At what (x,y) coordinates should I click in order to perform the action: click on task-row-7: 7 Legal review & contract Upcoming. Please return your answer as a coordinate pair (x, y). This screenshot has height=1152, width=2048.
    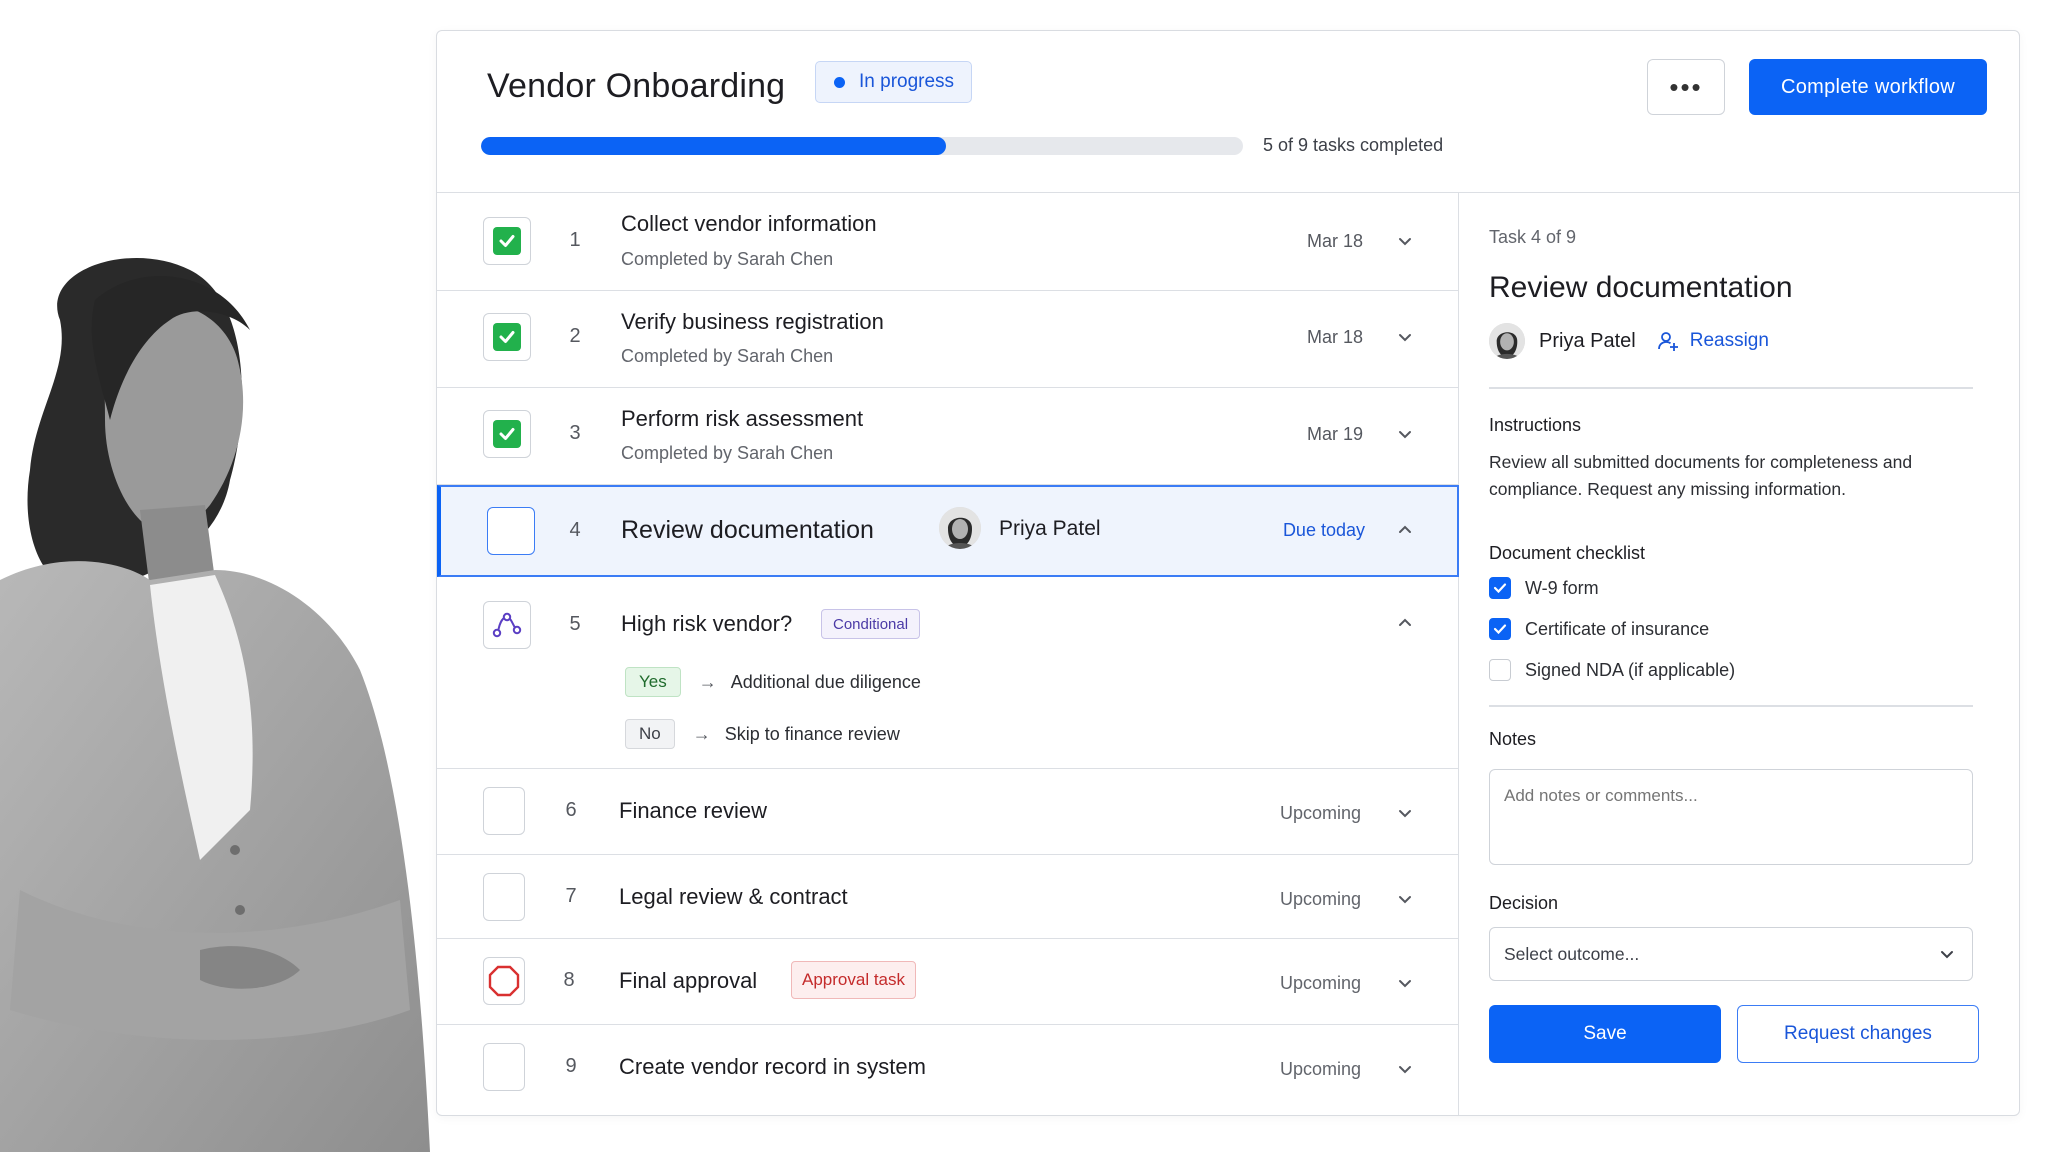
    Looking at the image, I should click on (948, 897).